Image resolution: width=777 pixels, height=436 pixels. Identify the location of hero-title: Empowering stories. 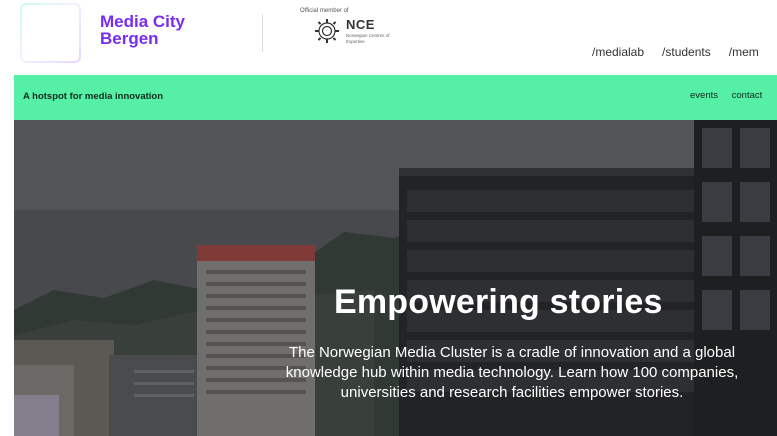
(498, 302).